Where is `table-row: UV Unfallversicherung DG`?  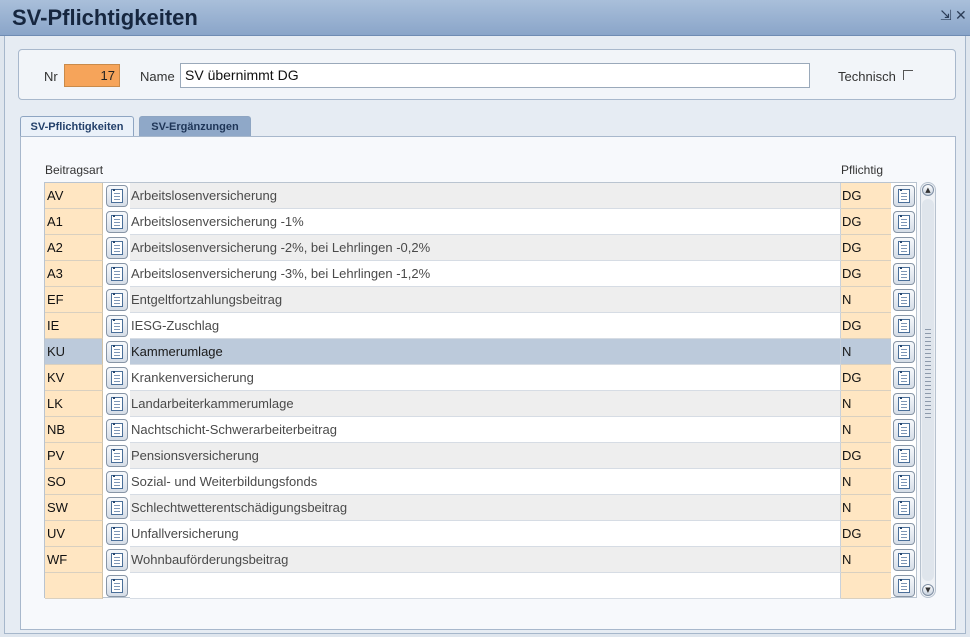 table-row: UV Unfallversicherung DG is located at coordinates (480, 534).